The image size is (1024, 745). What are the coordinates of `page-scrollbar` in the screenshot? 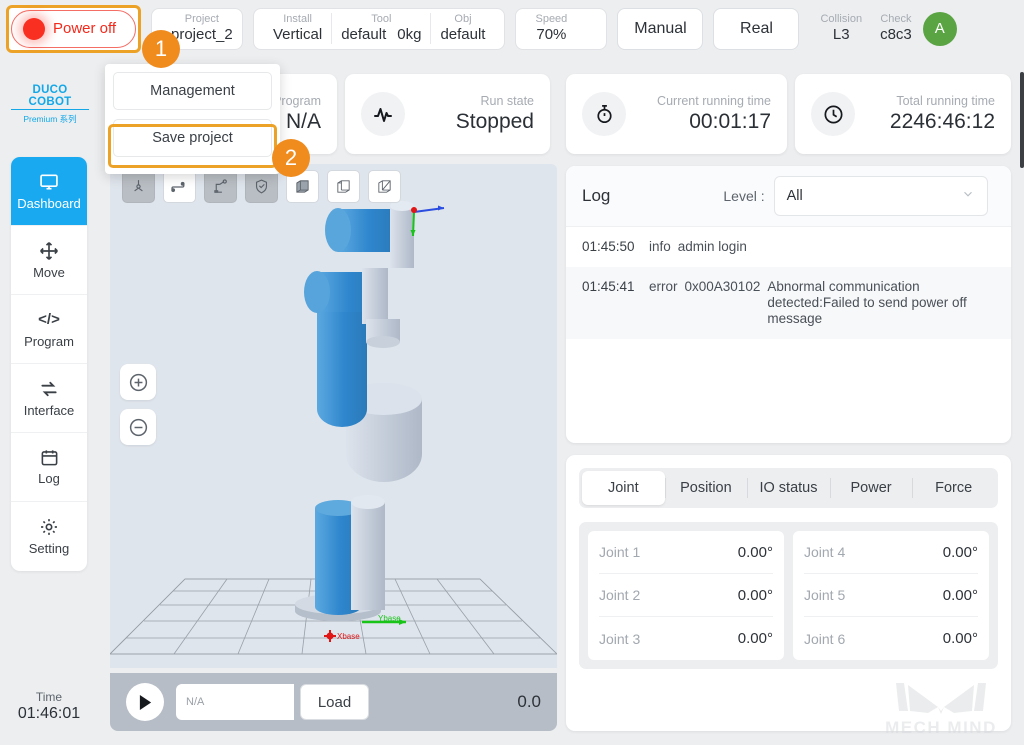 It's located at (1022, 120).